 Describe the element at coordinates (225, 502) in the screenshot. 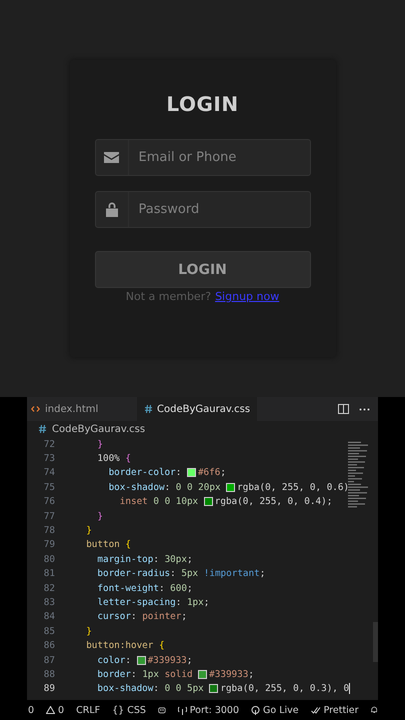

I see `code-line: inset 0 0 10px rgba(0, 255, 0, 0.4);` at that location.